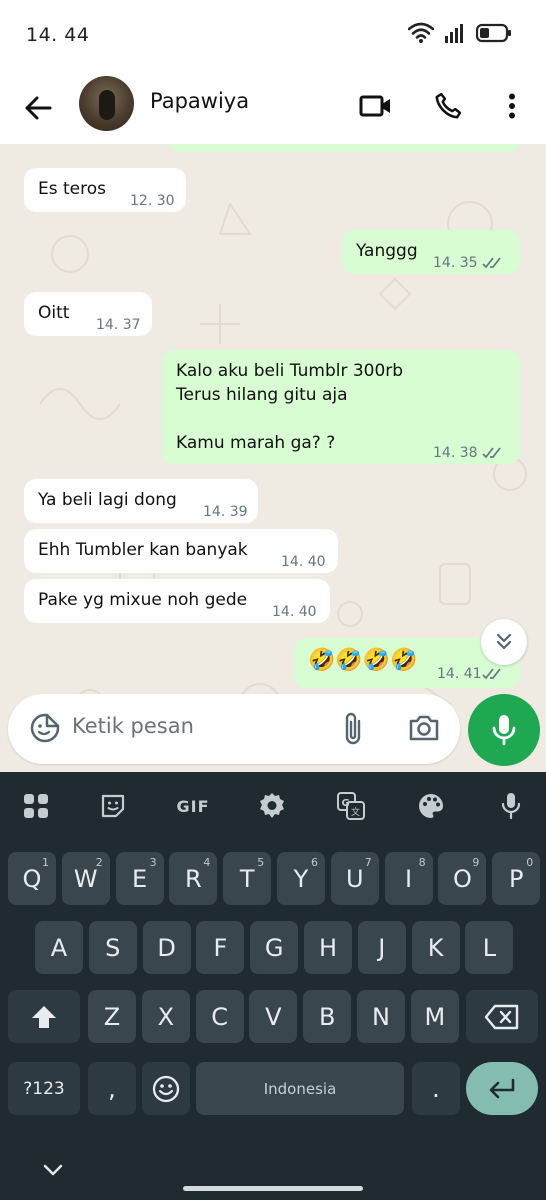  What do you see at coordinates (44, 1016) in the screenshot?
I see `shift-key` at bounding box center [44, 1016].